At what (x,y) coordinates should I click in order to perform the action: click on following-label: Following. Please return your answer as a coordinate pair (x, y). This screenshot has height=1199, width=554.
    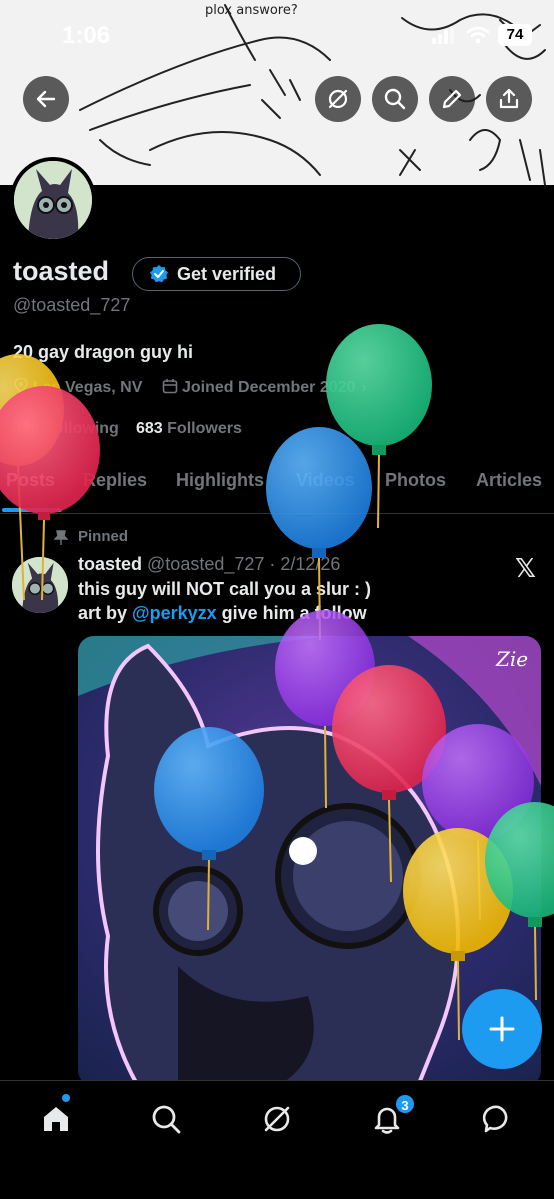
    Looking at the image, I should click on (81, 428).